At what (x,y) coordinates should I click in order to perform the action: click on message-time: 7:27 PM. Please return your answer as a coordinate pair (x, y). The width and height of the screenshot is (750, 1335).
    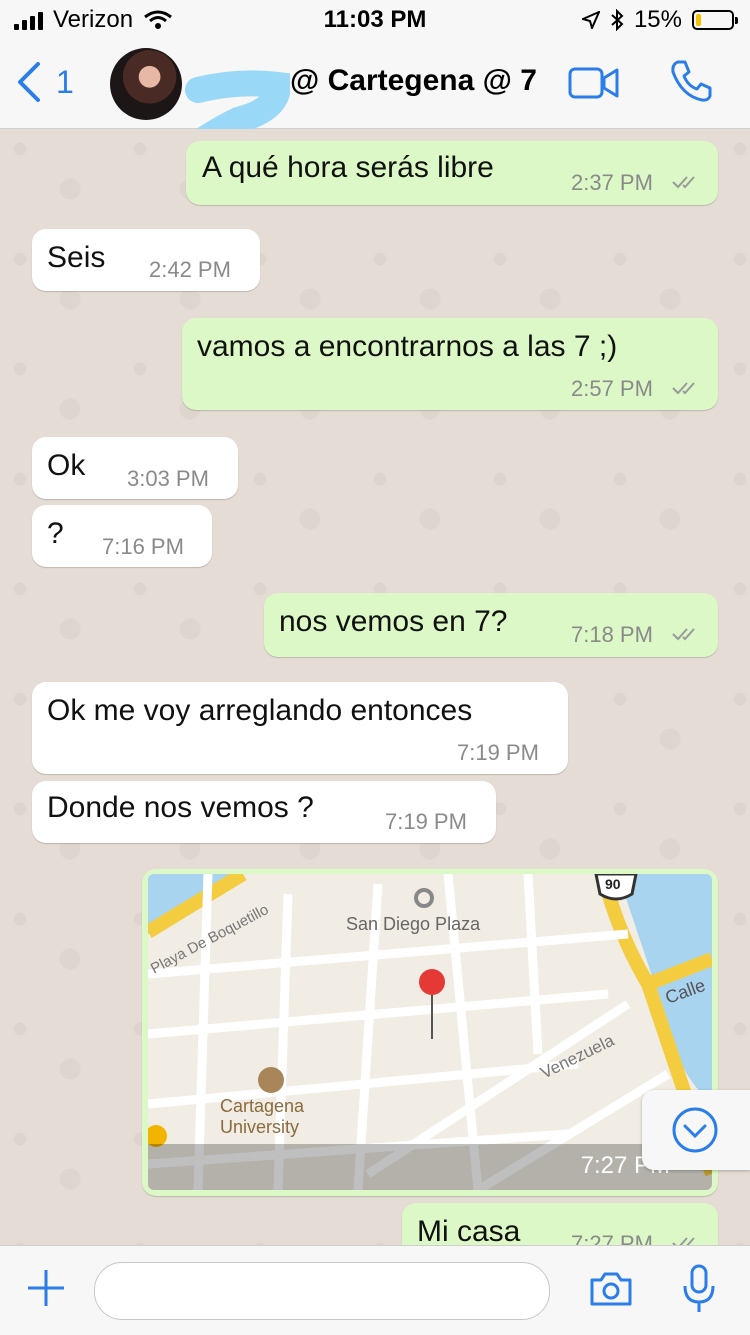
    Looking at the image, I should click on (612, 1238).